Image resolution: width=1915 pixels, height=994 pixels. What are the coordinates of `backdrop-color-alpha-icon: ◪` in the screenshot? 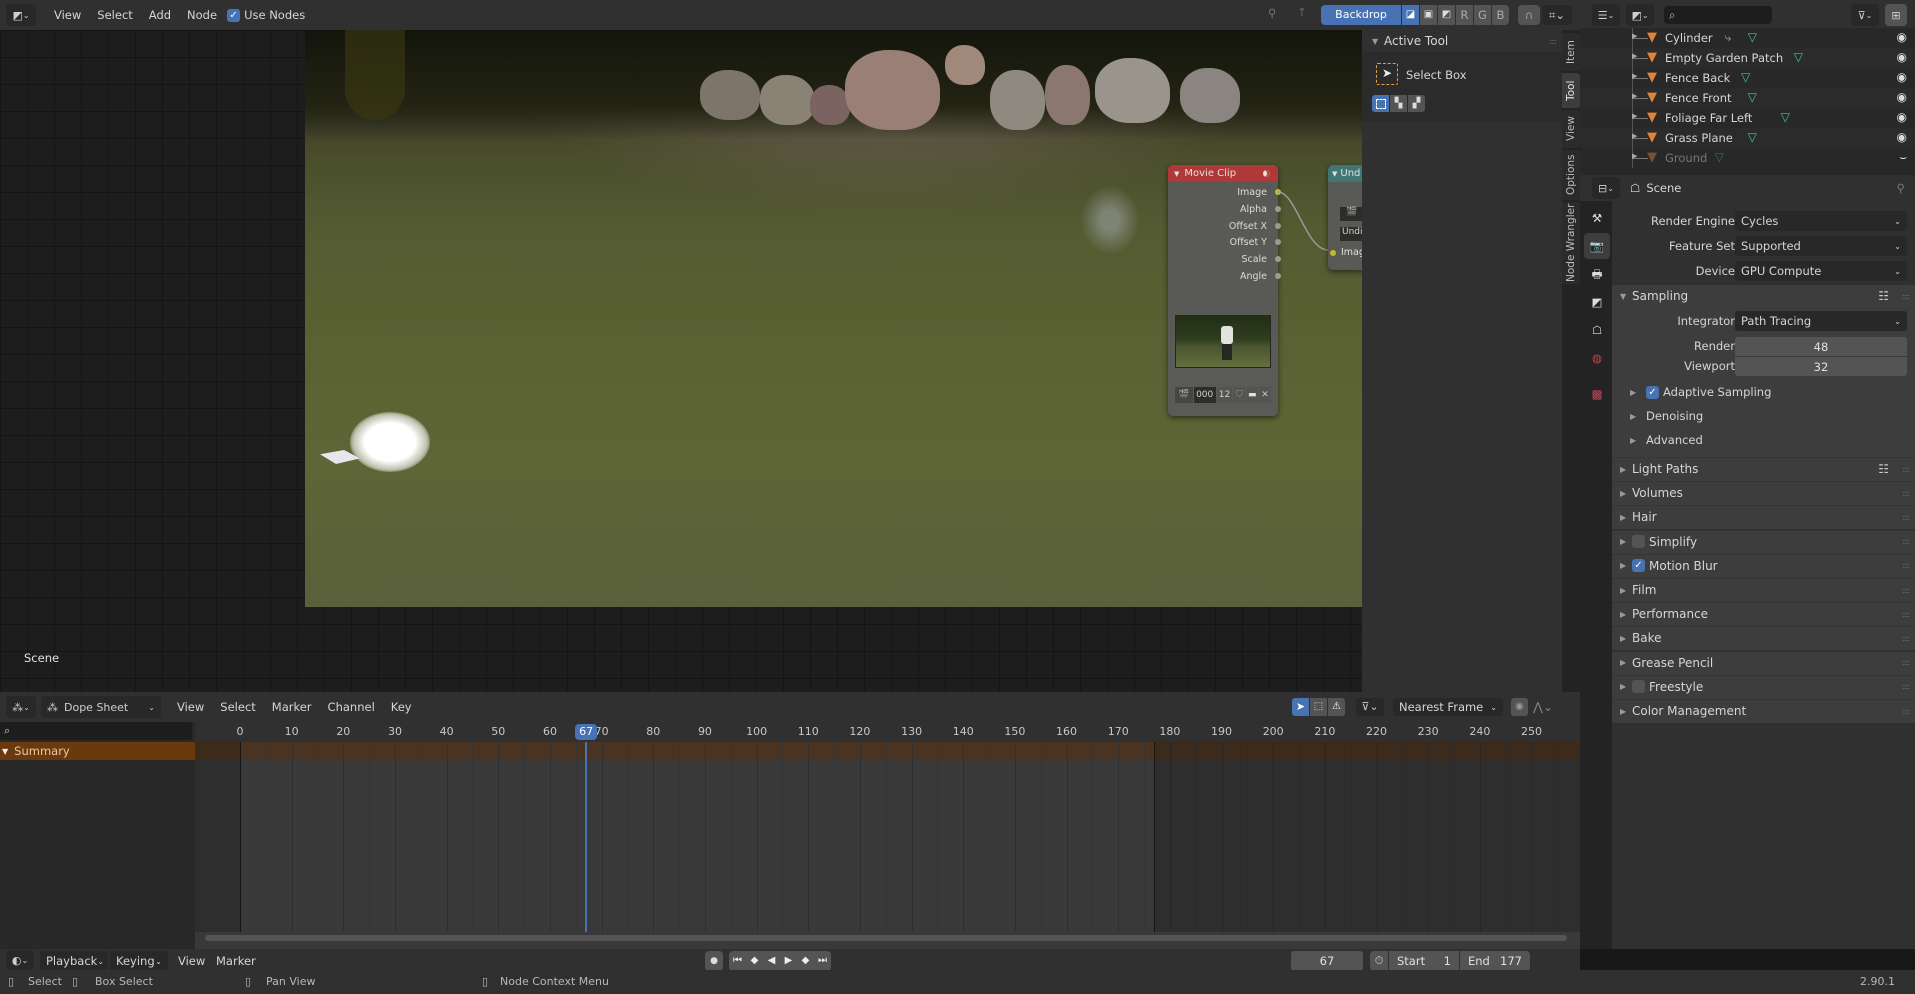 It's located at (1410, 15).